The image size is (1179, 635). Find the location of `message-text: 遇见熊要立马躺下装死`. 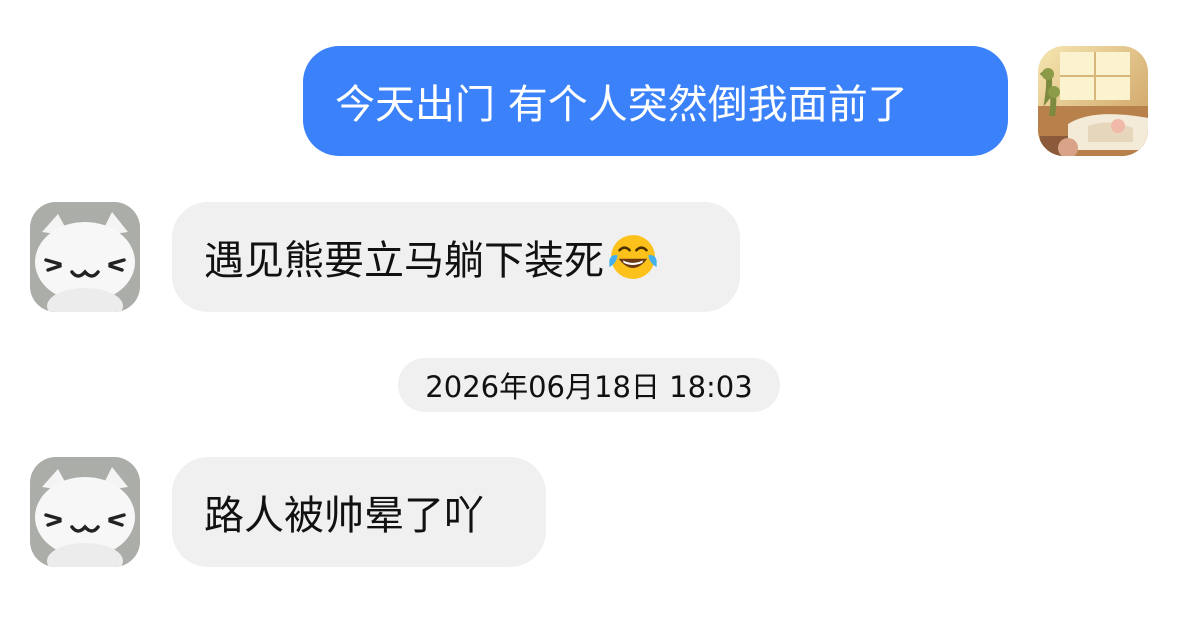

message-text: 遇见熊要立马躺下装死 is located at coordinates (404, 261).